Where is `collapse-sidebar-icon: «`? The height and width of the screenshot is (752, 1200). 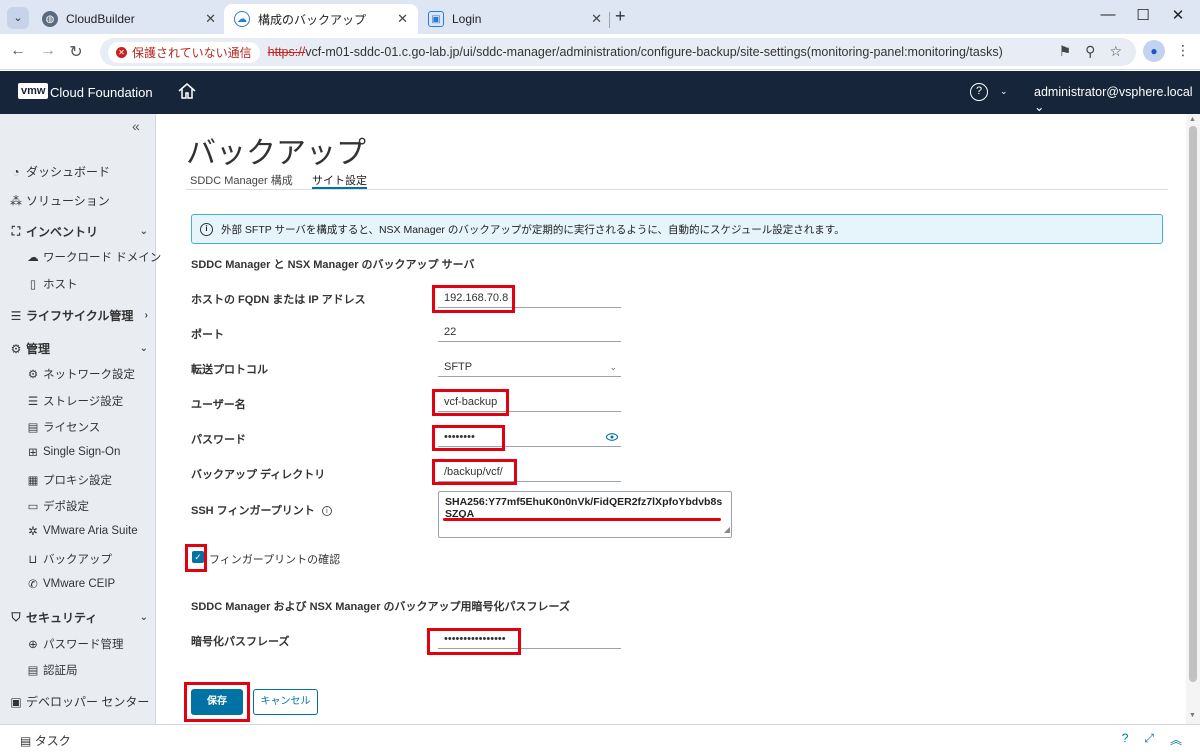 collapse-sidebar-icon: « is located at coordinates (136, 126).